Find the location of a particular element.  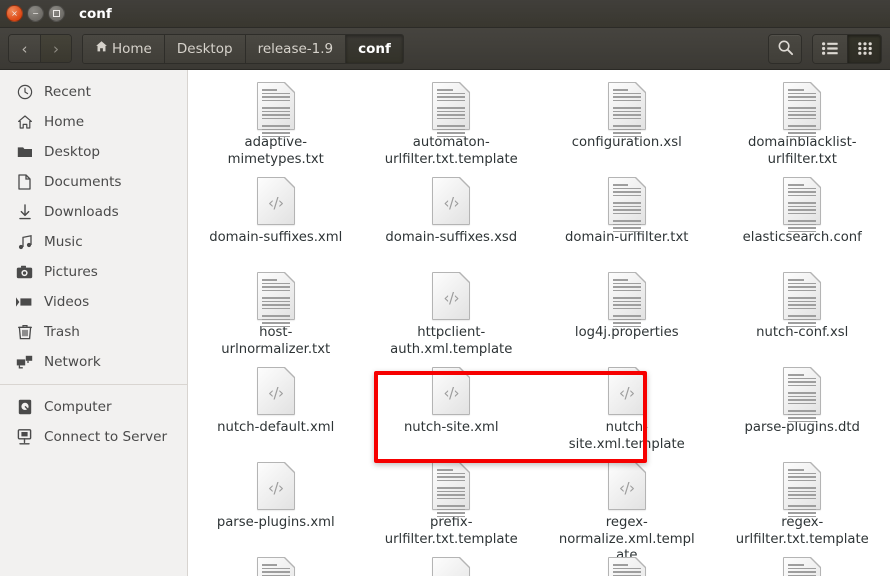

sidebar-item-connect-to-server: Connect to Server is located at coordinates (93, 437).